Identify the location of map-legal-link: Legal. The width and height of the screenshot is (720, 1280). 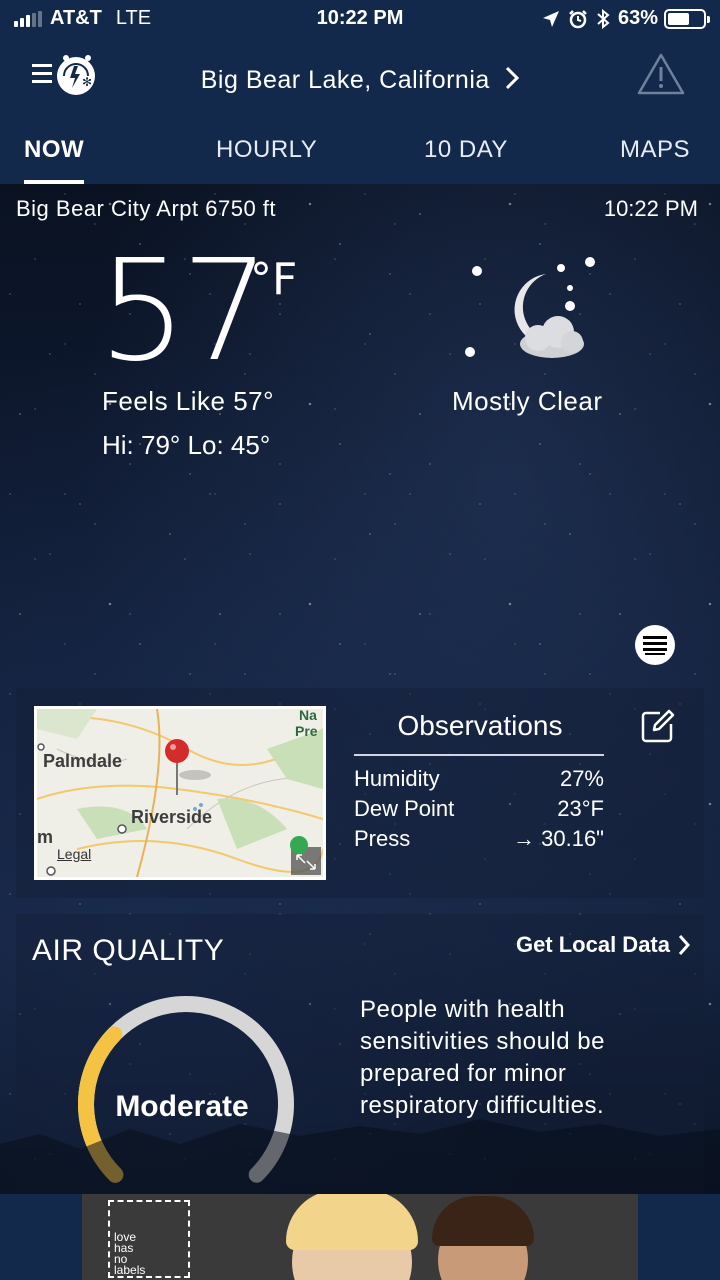
(74, 854).